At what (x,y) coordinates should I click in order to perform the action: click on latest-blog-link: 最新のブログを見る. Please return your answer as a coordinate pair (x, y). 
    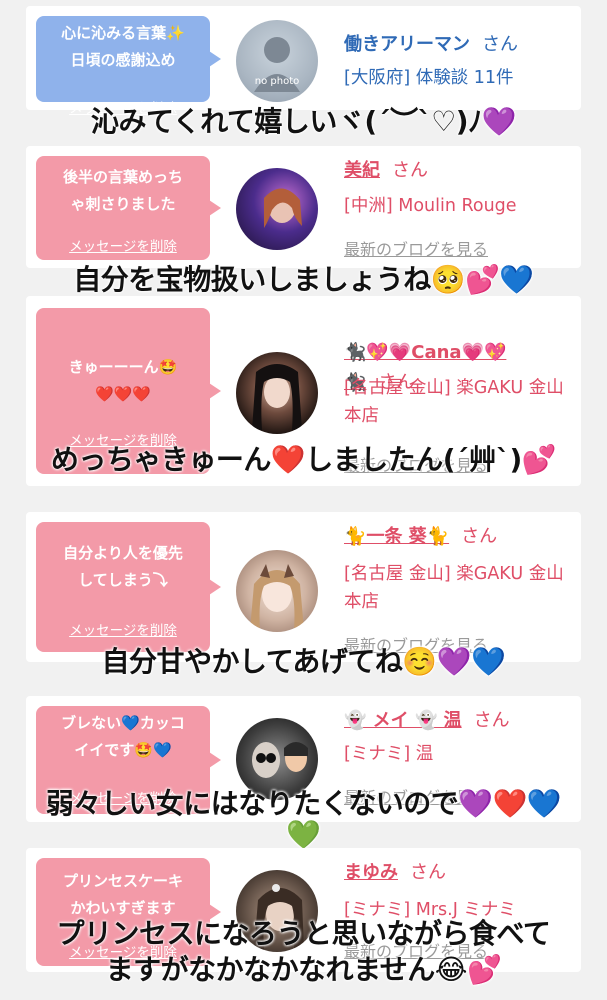
    Looking at the image, I should click on (416, 248).